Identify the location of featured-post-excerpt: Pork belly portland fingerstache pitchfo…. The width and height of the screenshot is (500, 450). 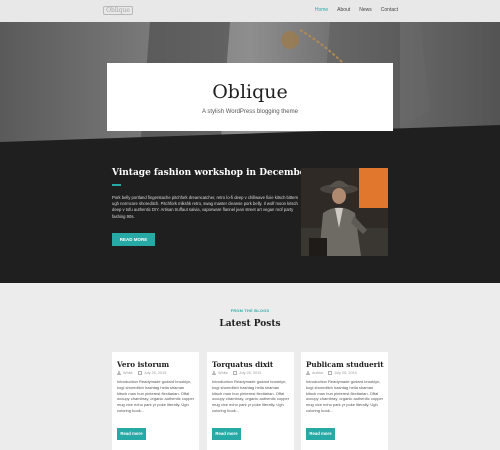
(205, 207).